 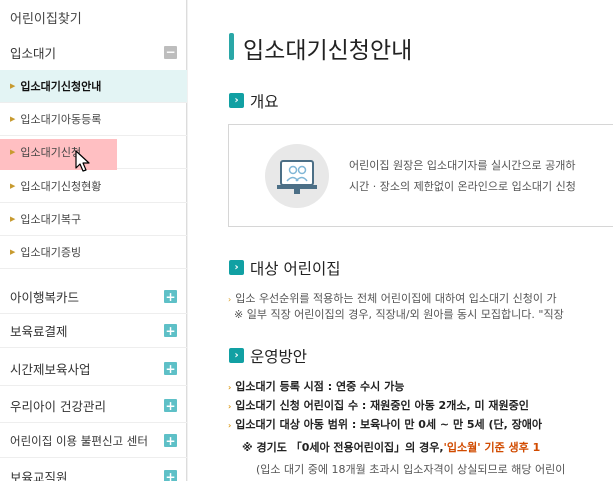 I want to click on sidebar-section-payment: 보육료결제 +, so click(x=93, y=331).